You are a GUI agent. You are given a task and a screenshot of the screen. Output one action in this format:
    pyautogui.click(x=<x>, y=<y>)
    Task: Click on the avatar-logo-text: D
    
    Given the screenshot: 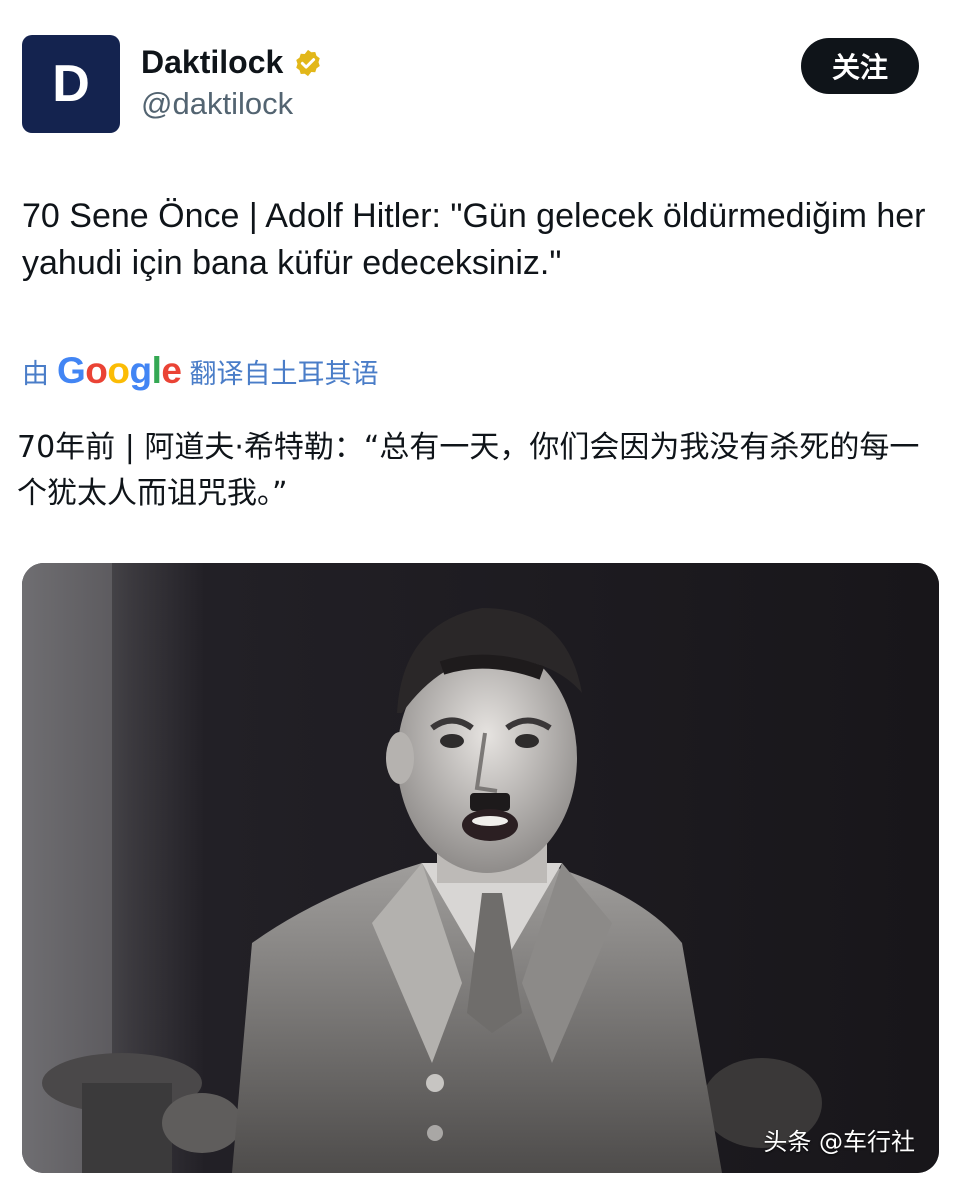 What is the action you would take?
    pyautogui.click(x=70, y=84)
    